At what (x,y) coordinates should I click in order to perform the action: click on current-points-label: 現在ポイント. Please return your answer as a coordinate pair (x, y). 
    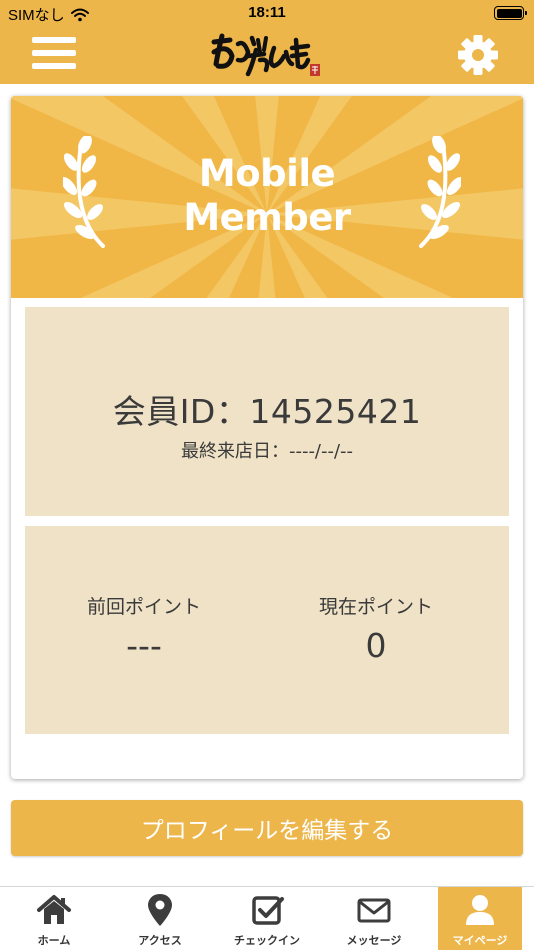
    Looking at the image, I should click on (375, 607).